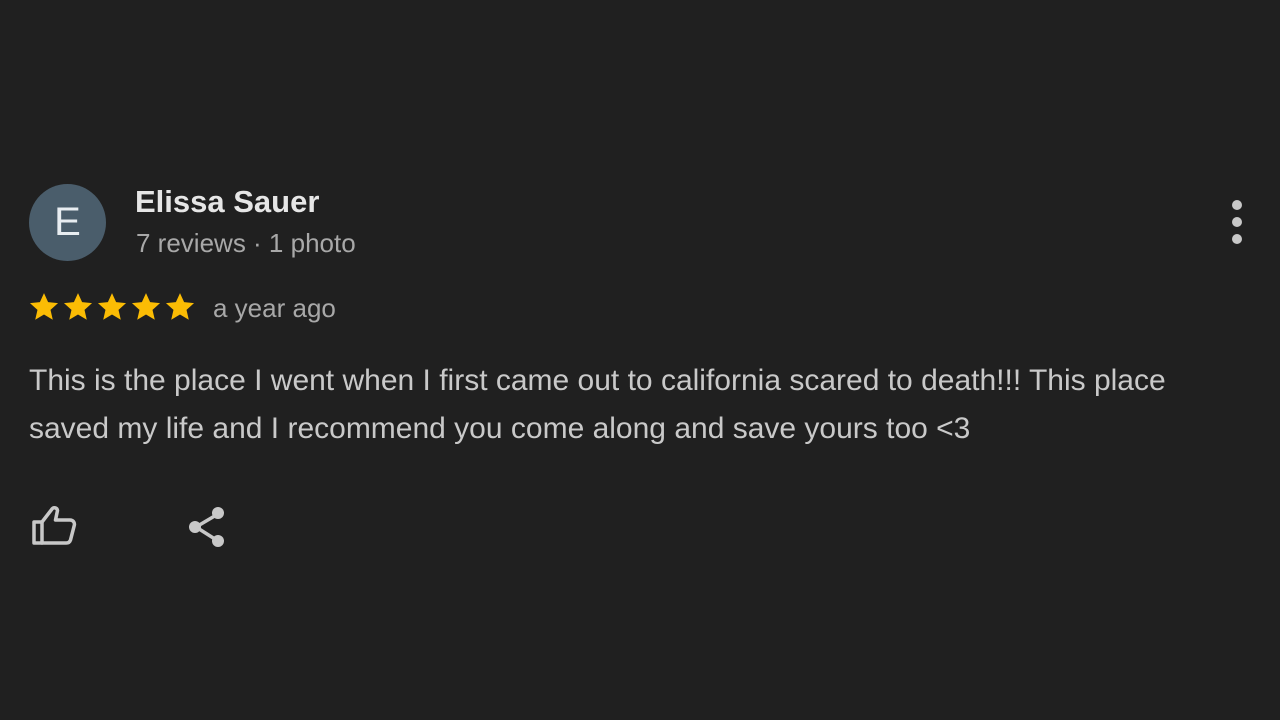 The image size is (1280, 720). I want to click on review-date: a year ago, so click(274, 308).